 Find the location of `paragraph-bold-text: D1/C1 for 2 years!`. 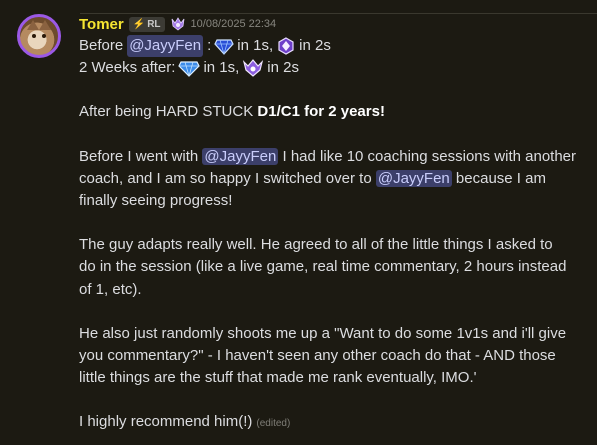

paragraph-bold-text: D1/C1 for 2 years! is located at coordinates (321, 112).